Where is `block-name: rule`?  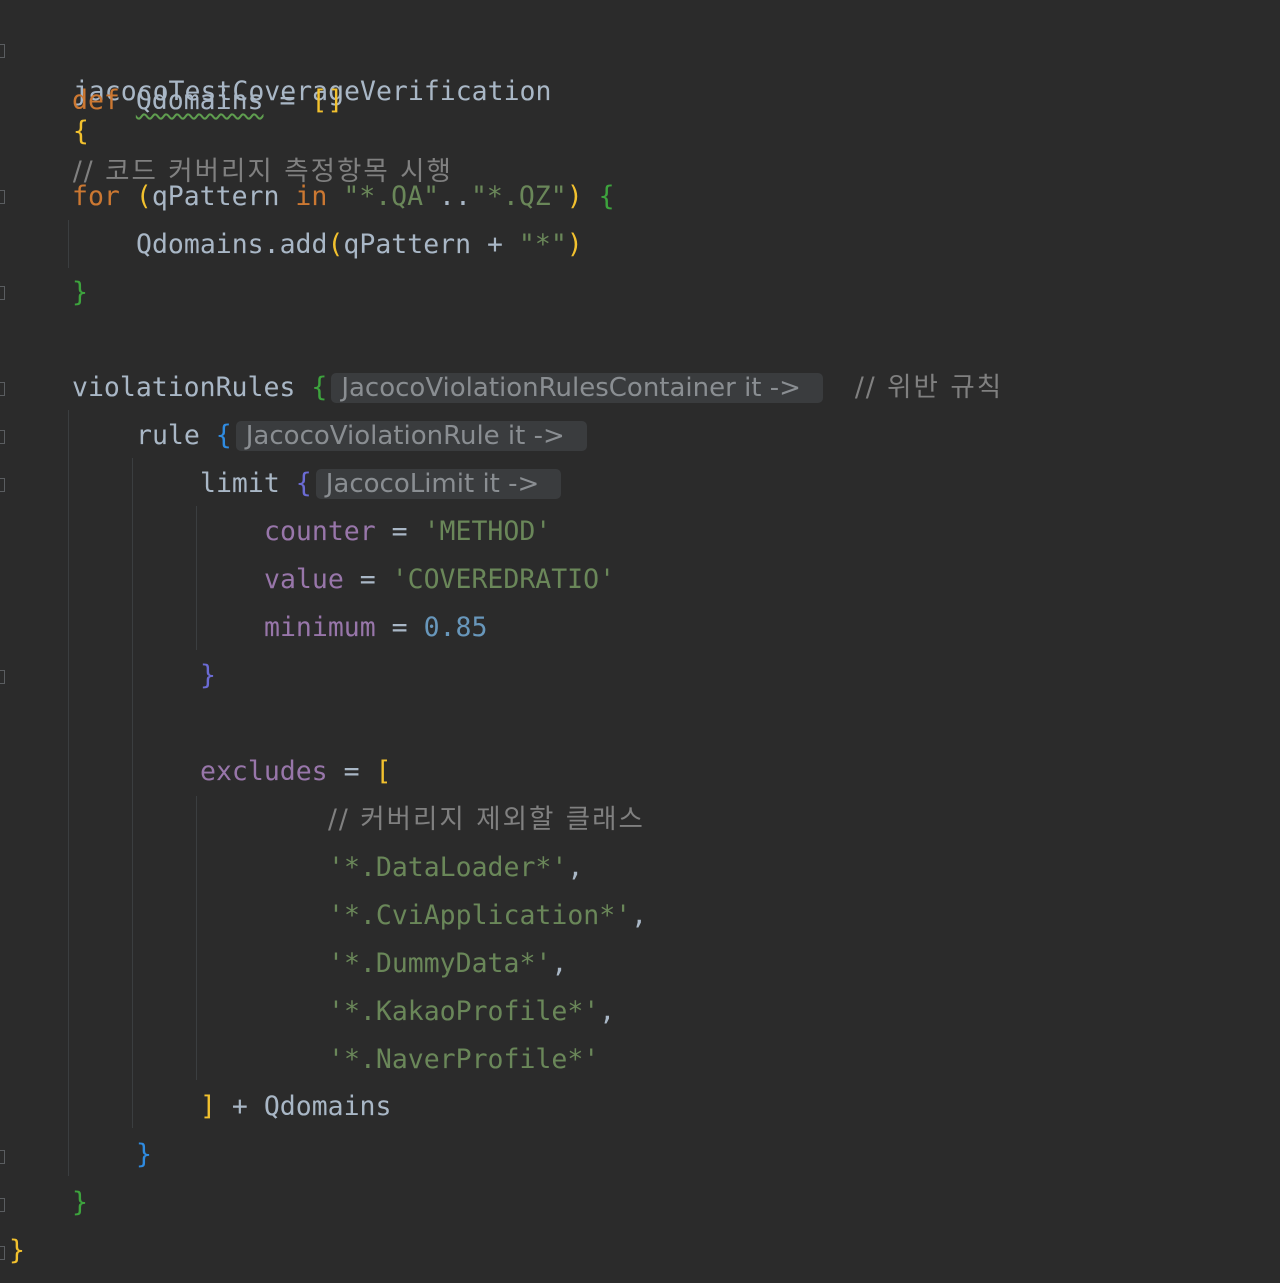
block-name: rule is located at coordinates (168, 435).